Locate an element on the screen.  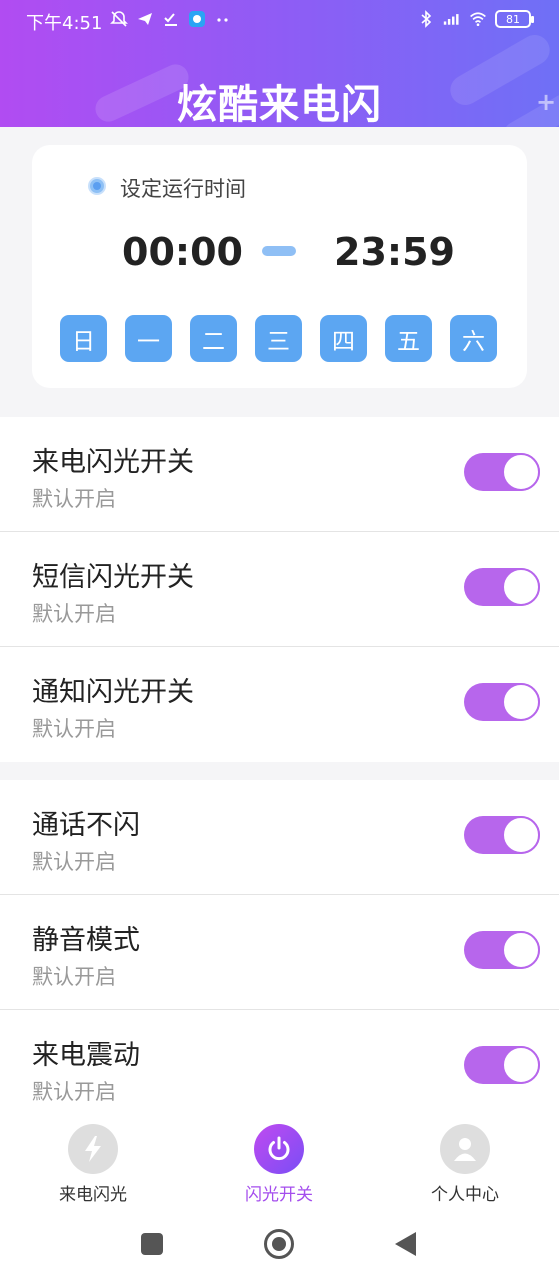
power-icon is located at coordinates (279, 1149).